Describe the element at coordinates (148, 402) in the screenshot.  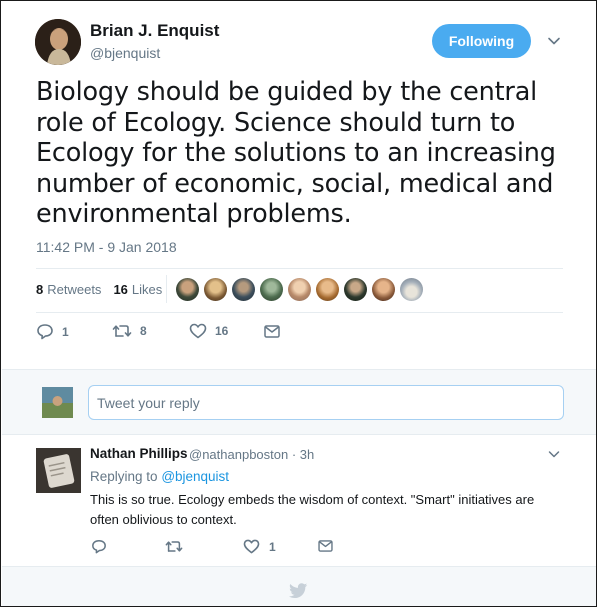
I see `reply-placeholder: Tweet your reply` at that location.